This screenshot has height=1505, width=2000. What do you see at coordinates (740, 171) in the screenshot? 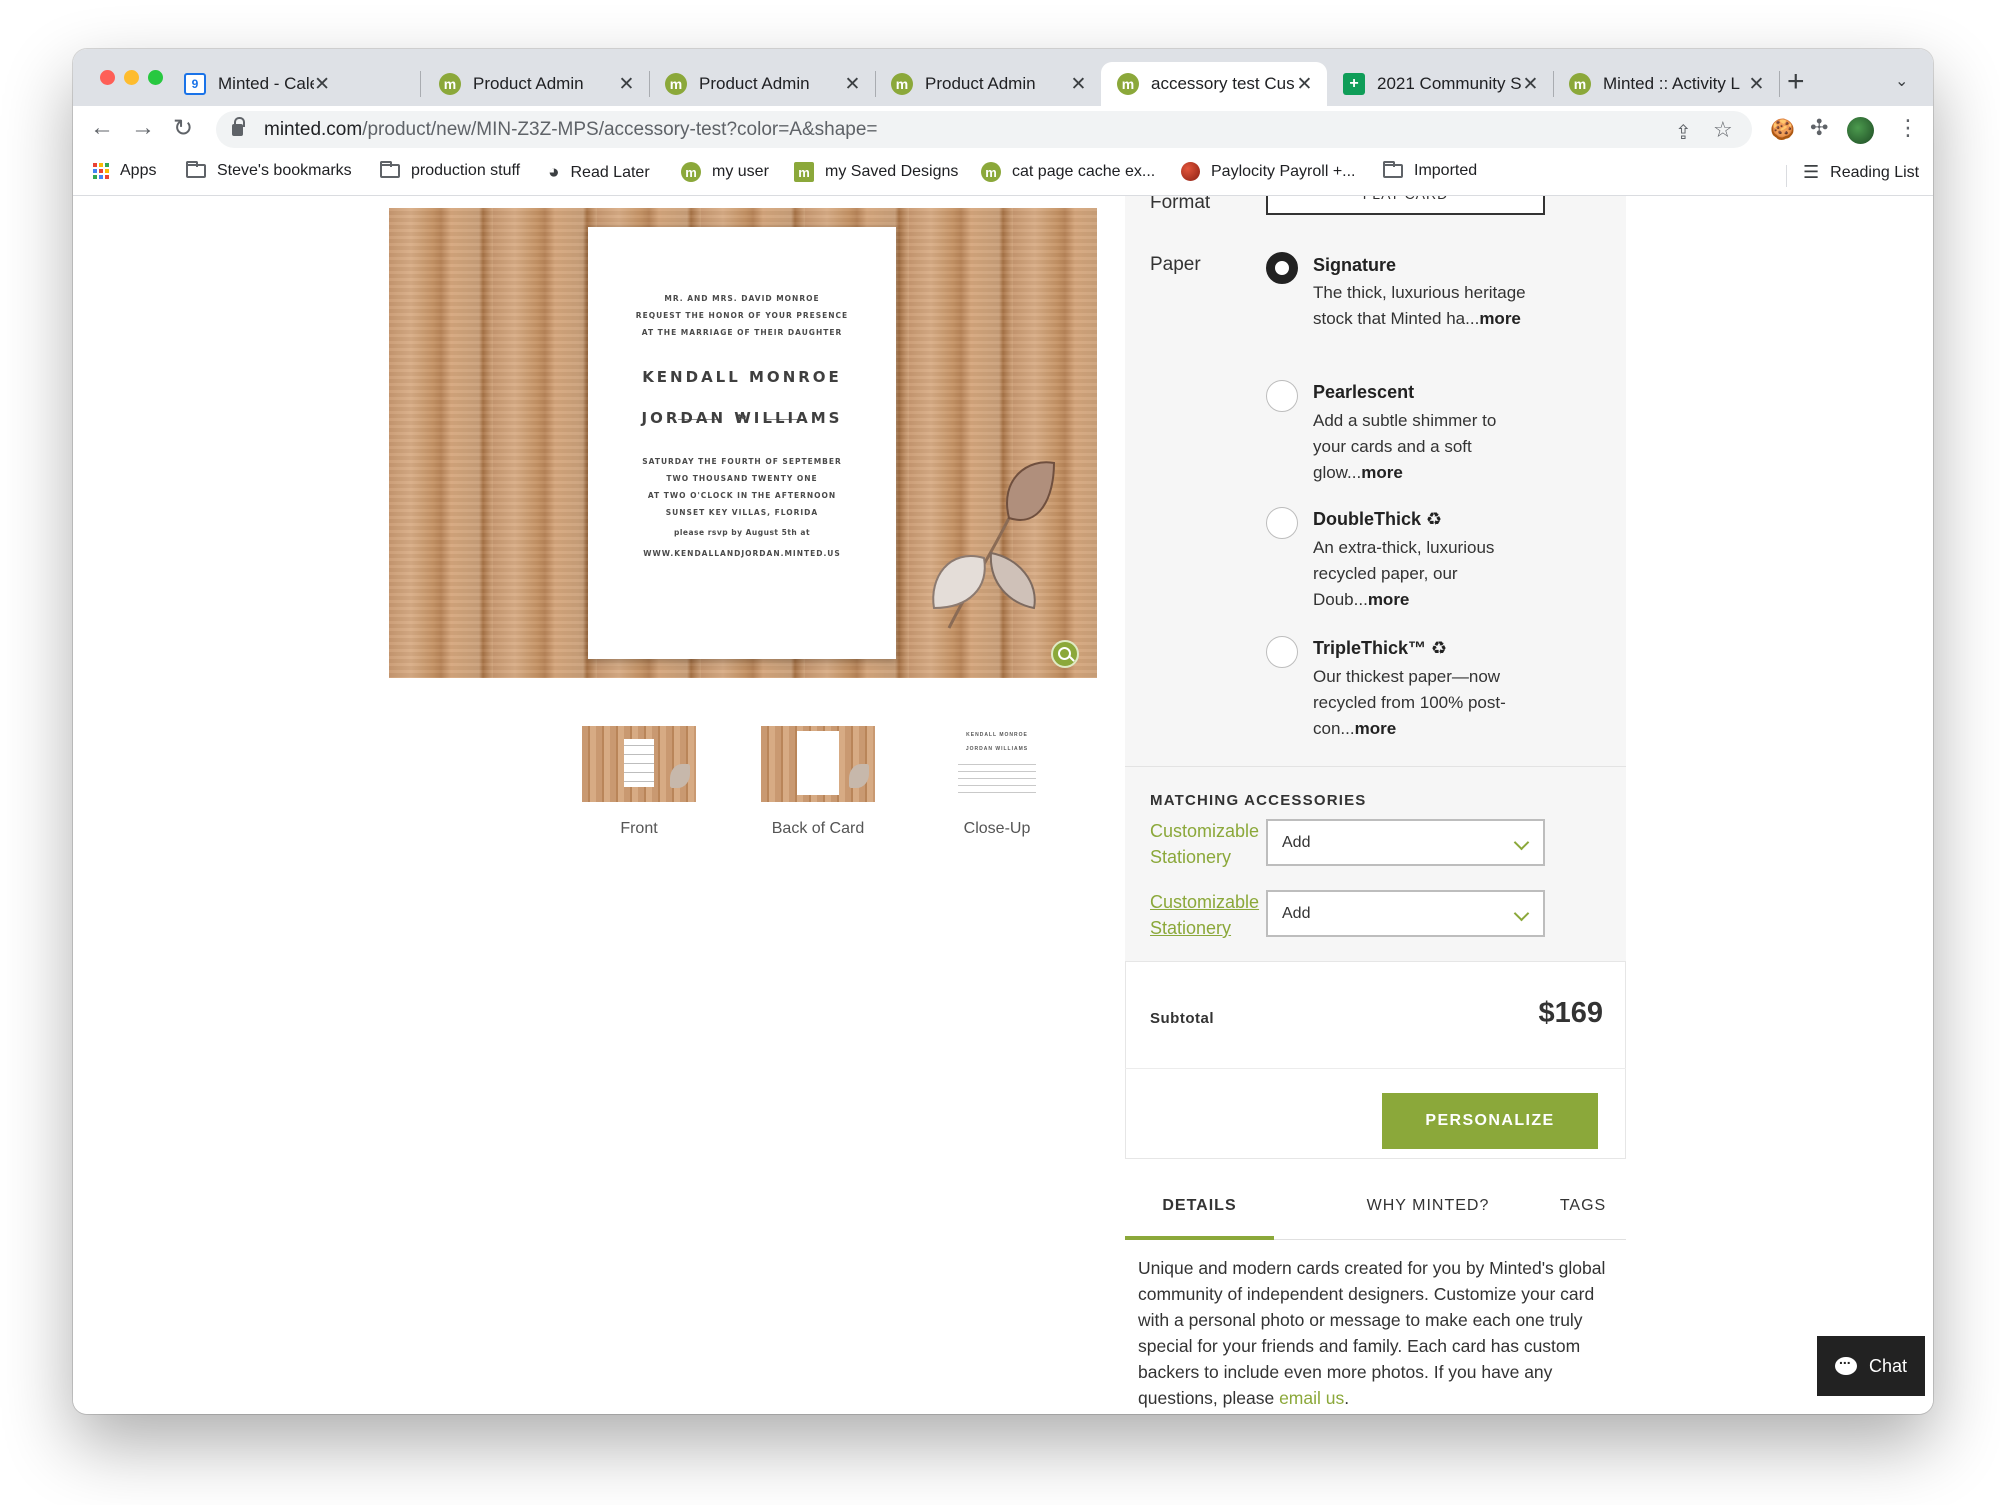
I see `bookmark-label: my user` at bounding box center [740, 171].